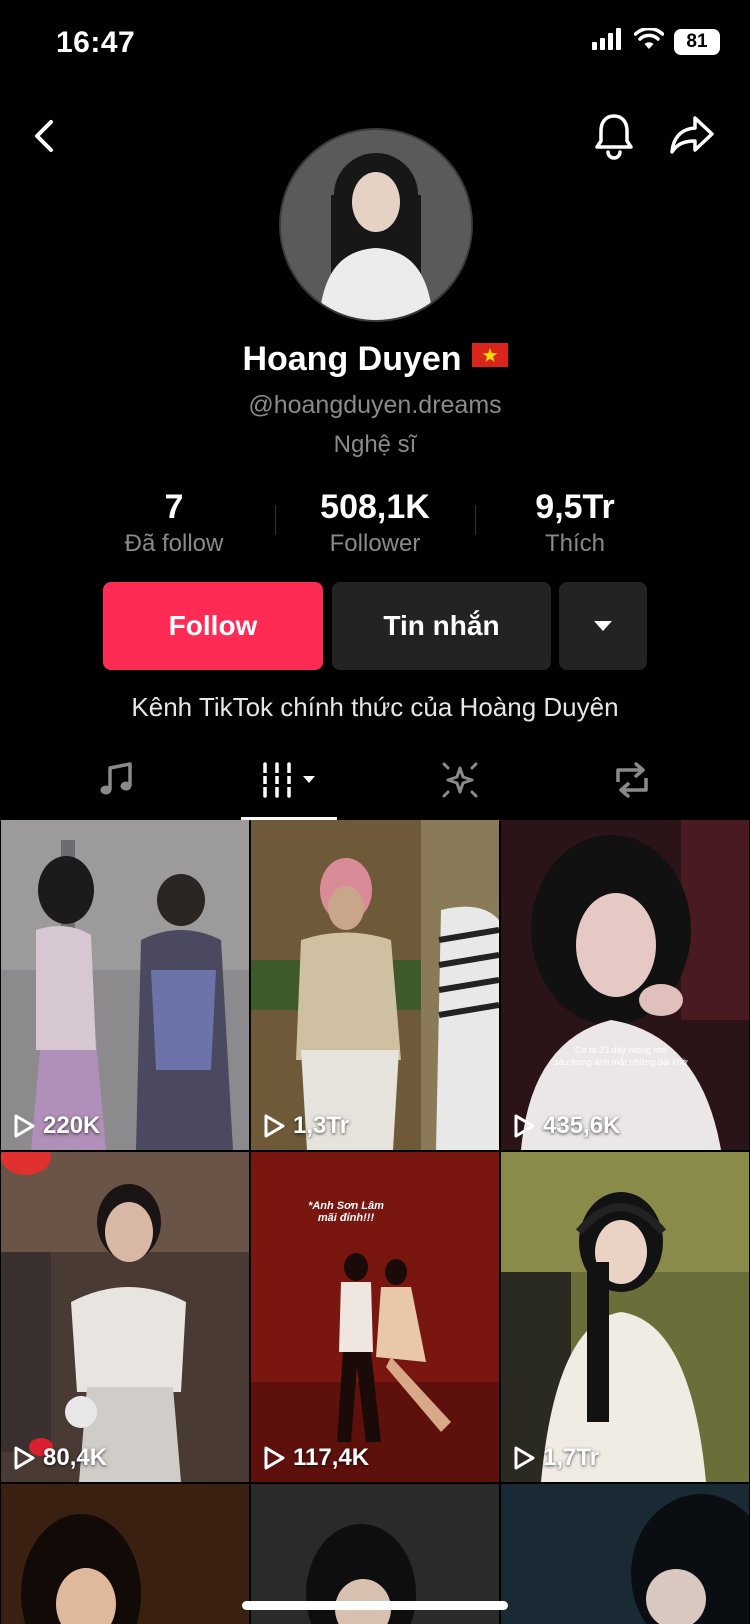  Describe the element at coordinates (375, 1317) in the screenshot. I see `video-thumbnail: *Anh Sơn Lâm mãi đỉnh!!! 117,4K` at that location.